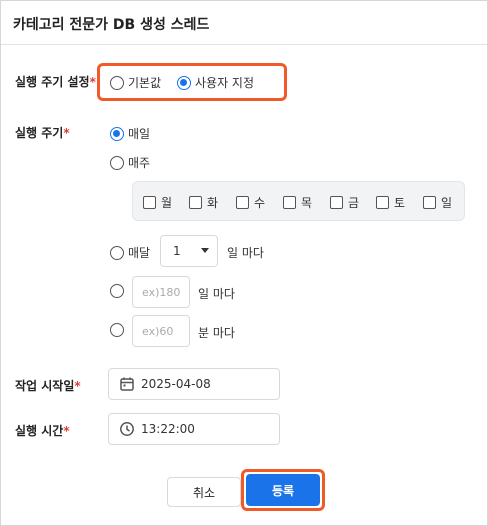 This screenshot has width=488, height=526. What do you see at coordinates (242, 202) in the screenshot?
I see `weekday-wed-checkbox` at bounding box center [242, 202].